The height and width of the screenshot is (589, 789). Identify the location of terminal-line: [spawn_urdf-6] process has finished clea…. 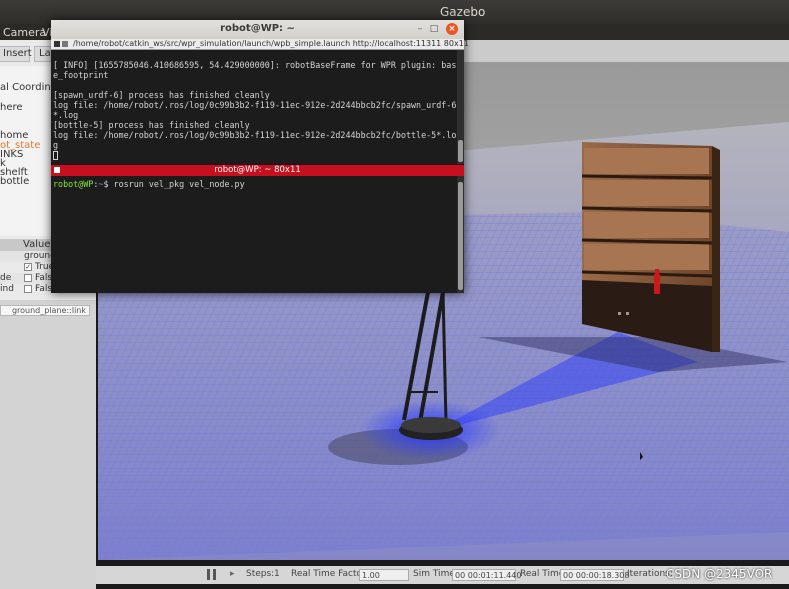
(161, 95).